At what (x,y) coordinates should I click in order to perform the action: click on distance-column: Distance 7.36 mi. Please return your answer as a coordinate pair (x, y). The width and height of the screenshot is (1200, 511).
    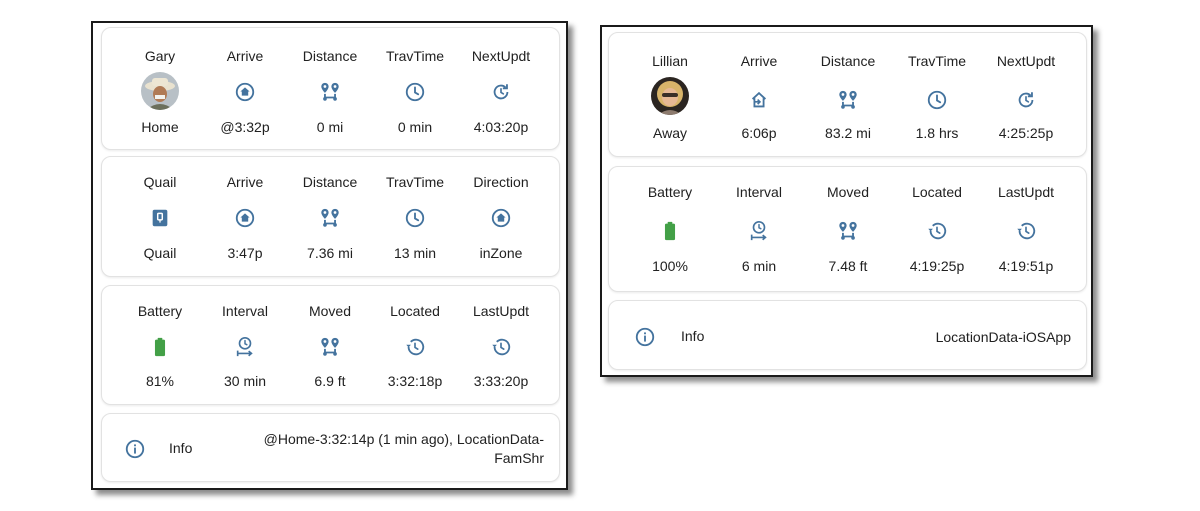
    Looking at the image, I should click on (330, 216).